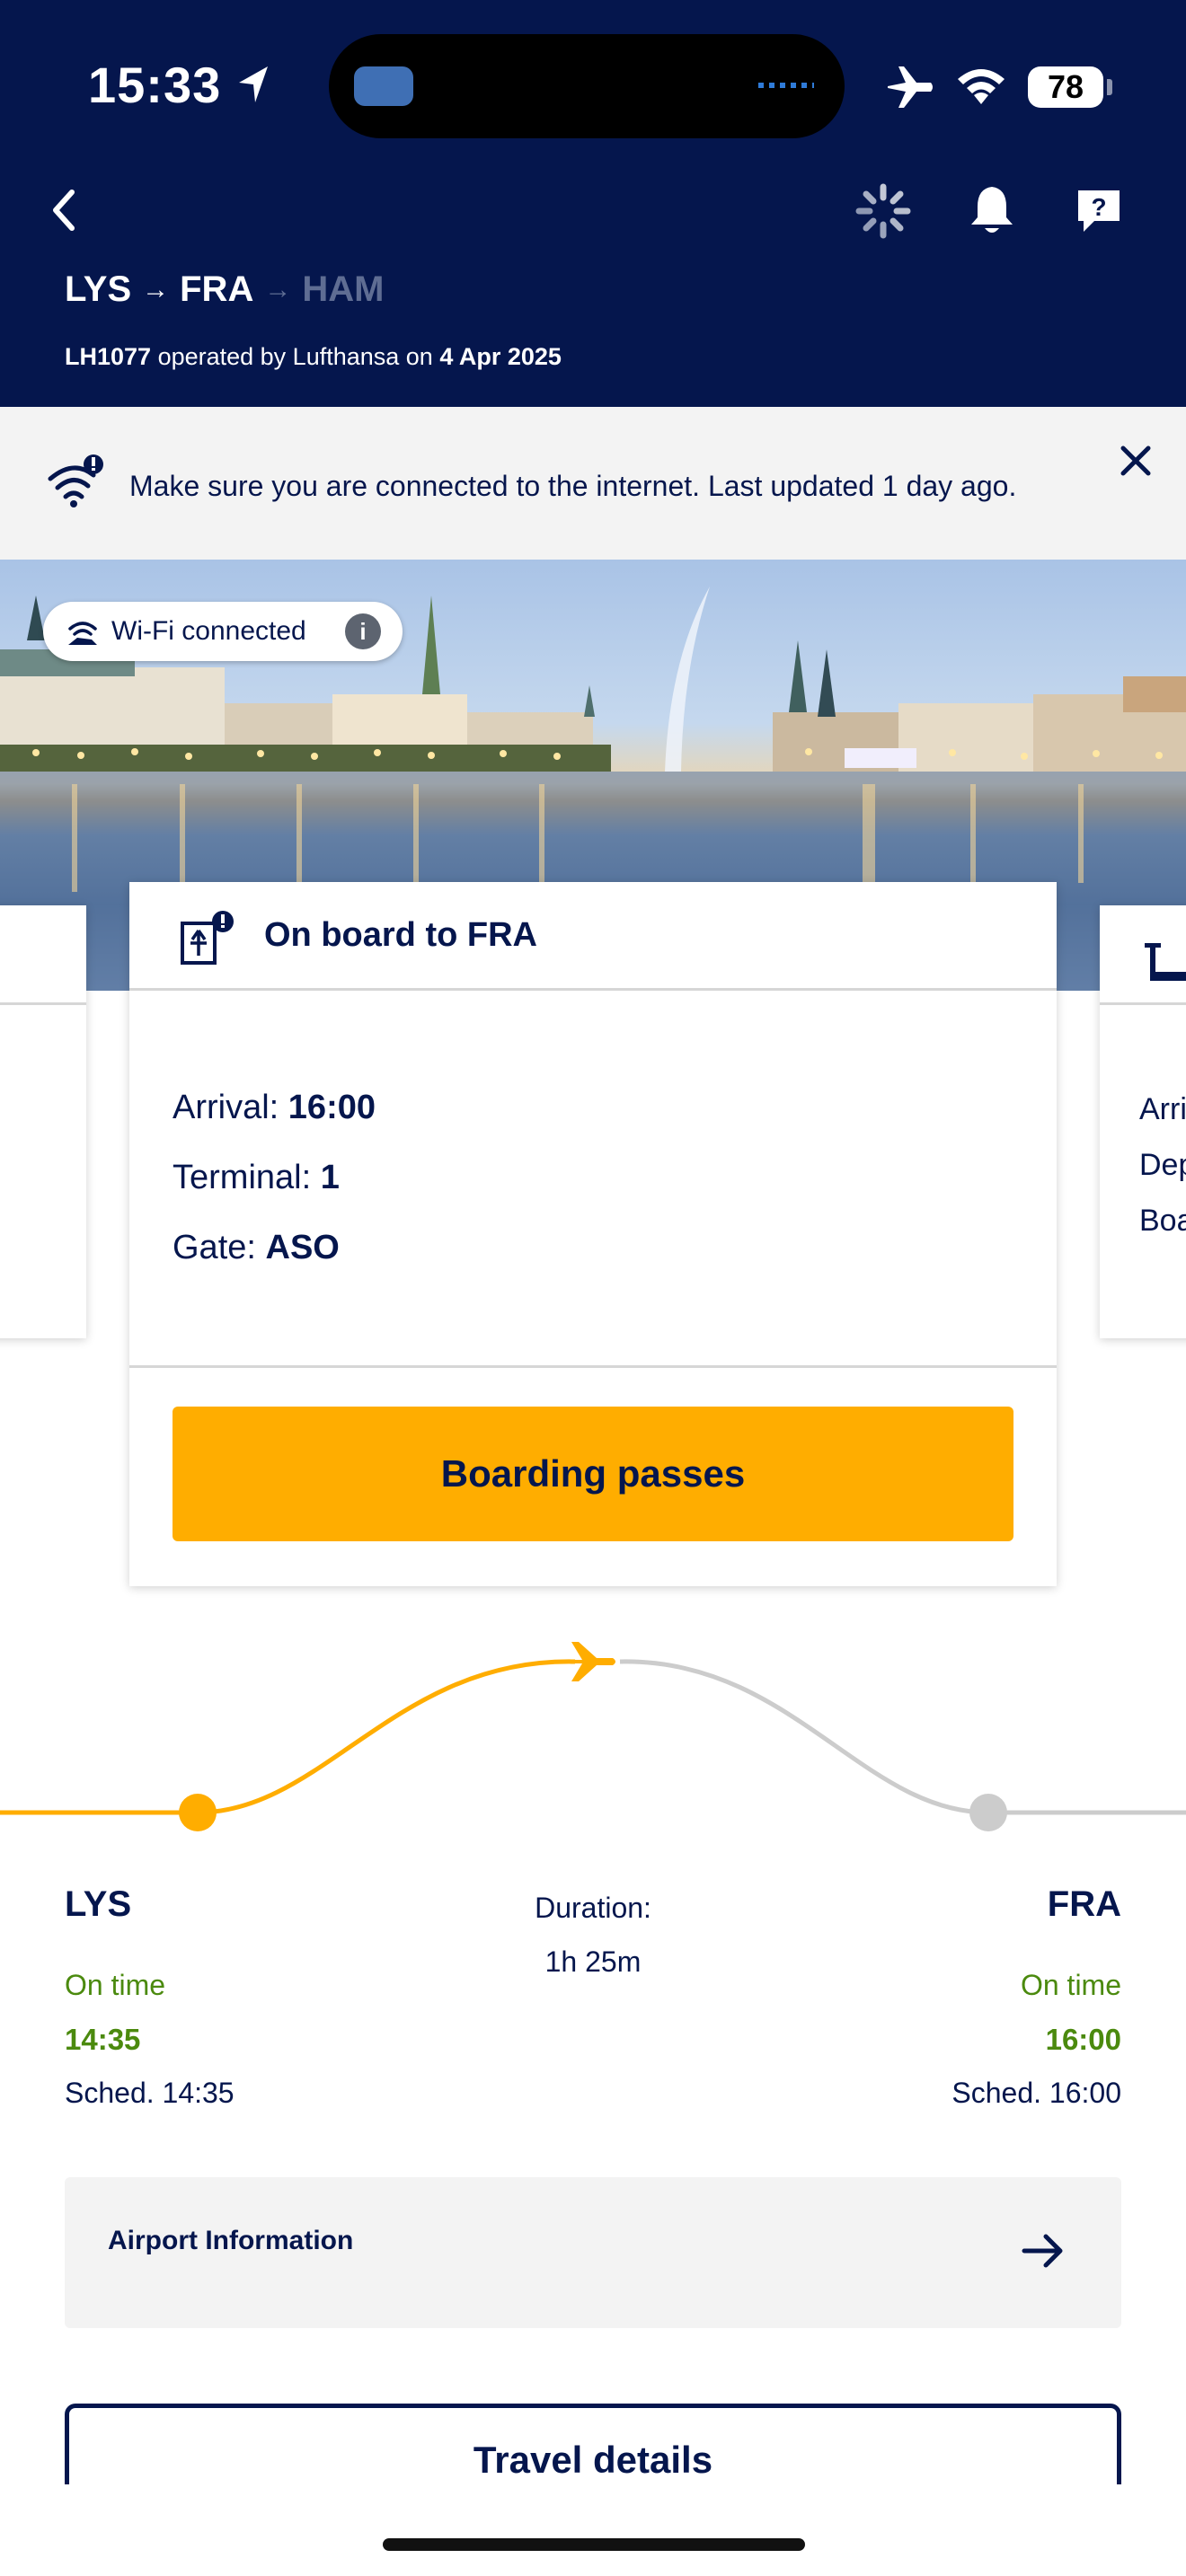  Describe the element at coordinates (594, 2544) in the screenshot. I see `home-indicator` at that location.